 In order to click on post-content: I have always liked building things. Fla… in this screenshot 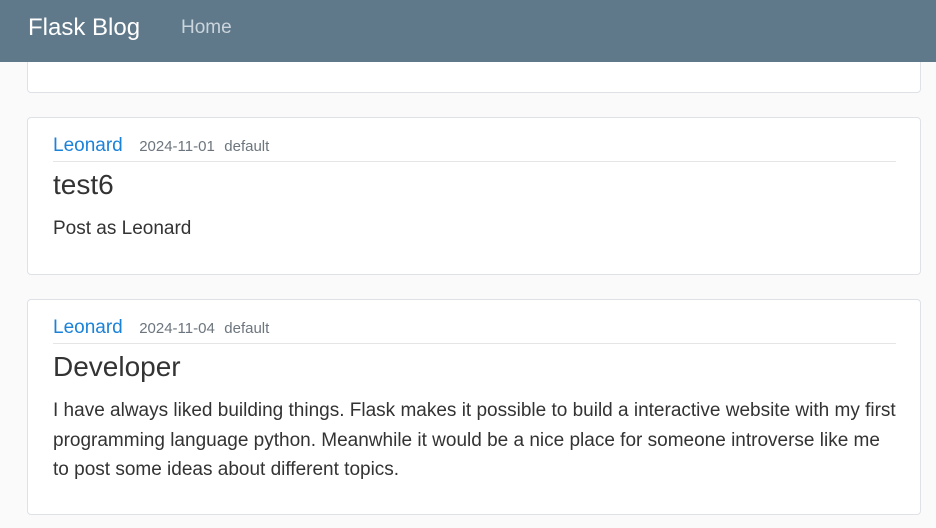, I will do `click(474, 440)`.